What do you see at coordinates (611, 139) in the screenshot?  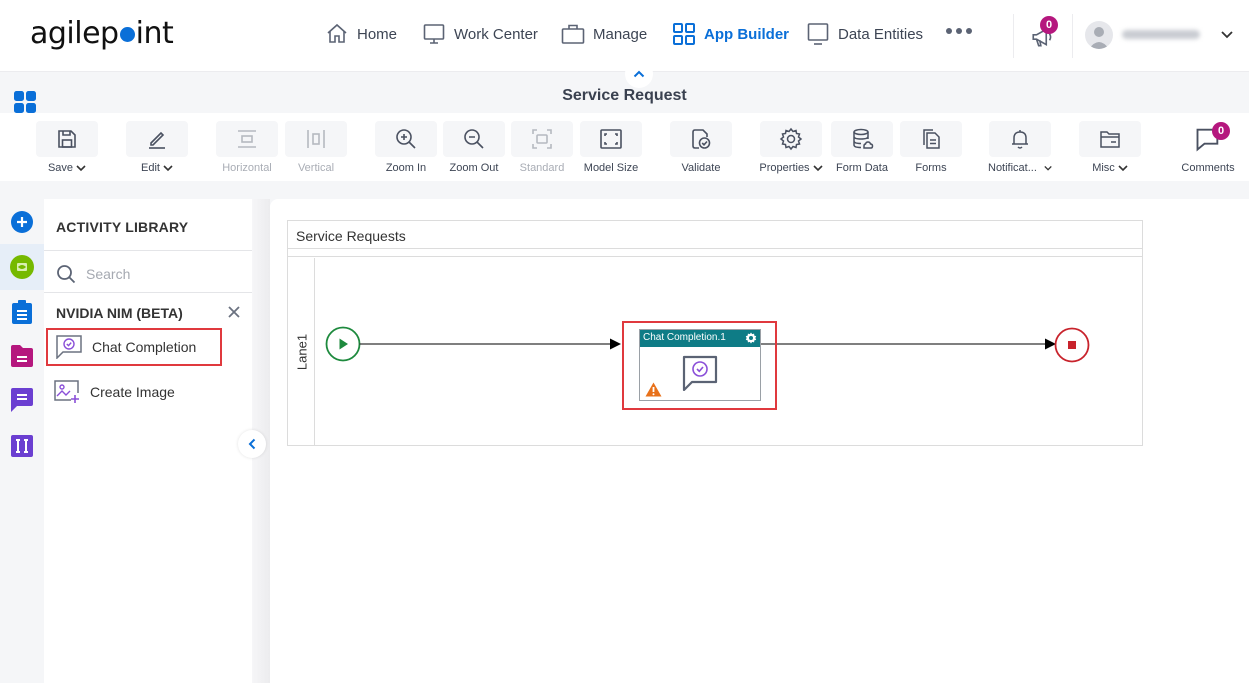 I see `fit-screen-icon` at bounding box center [611, 139].